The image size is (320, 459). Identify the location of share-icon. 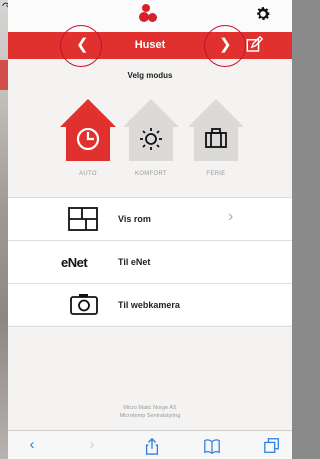
(152, 446).